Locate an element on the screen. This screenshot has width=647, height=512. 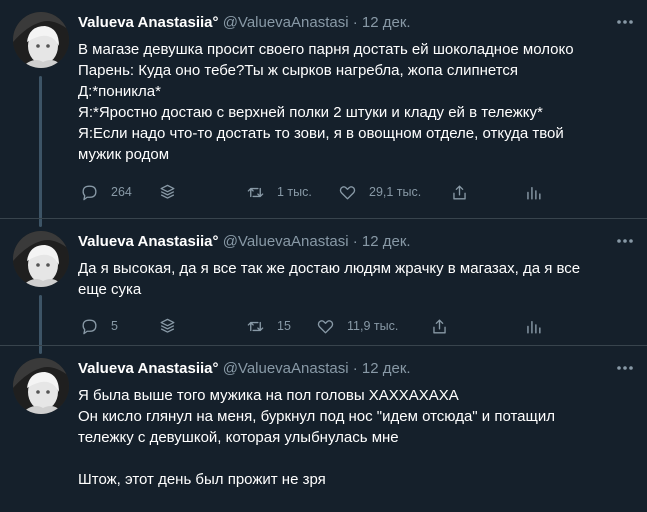
like-button: 11,9 тыс. is located at coordinates (357, 326).